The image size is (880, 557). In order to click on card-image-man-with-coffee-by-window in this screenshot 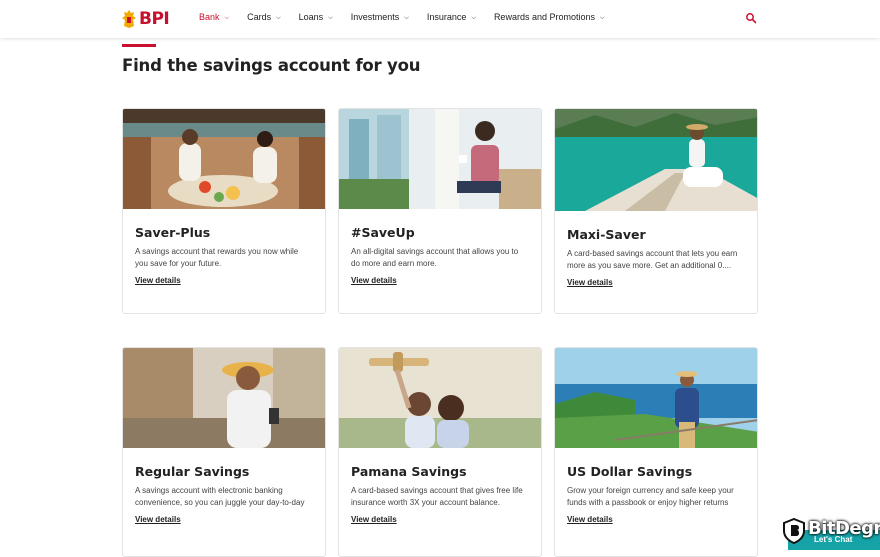, I will do `click(440, 159)`.